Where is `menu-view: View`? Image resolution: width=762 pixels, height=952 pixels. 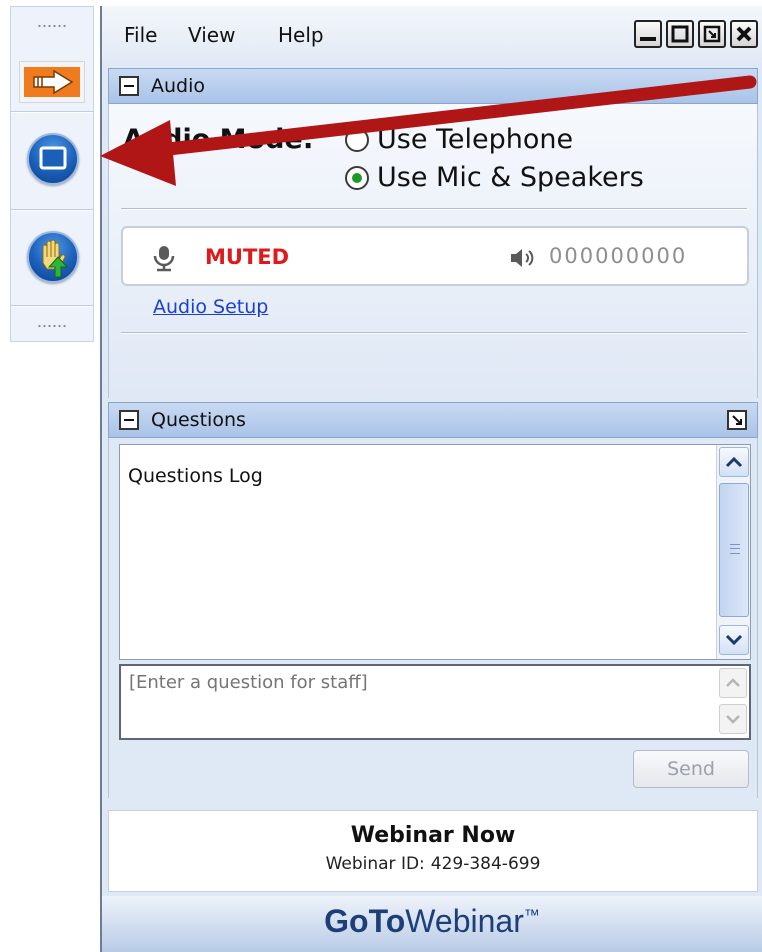
menu-view: View is located at coordinates (211, 35).